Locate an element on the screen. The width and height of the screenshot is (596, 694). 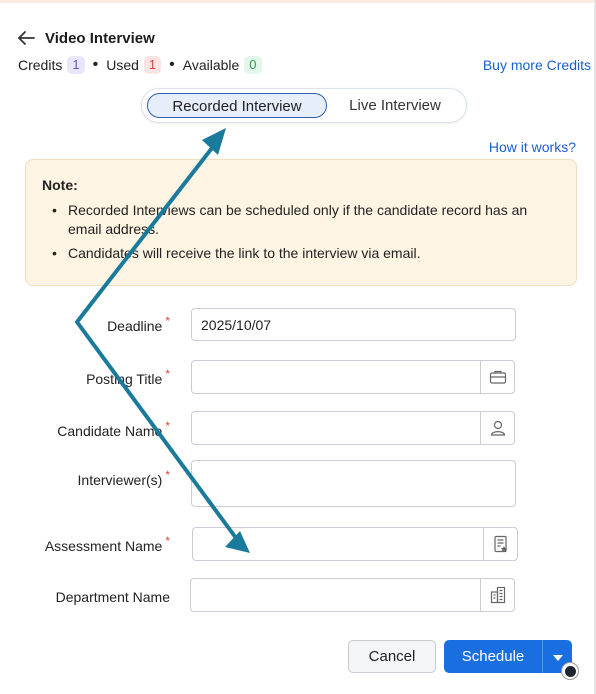
tab-recorded-interview: Recorded Interview is located at coordinates (237, 105).